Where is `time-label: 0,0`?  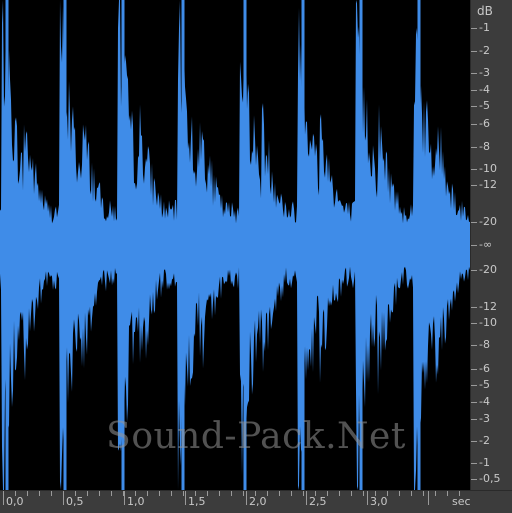 time-label: 0,0 is located at coordinates (15, 501).